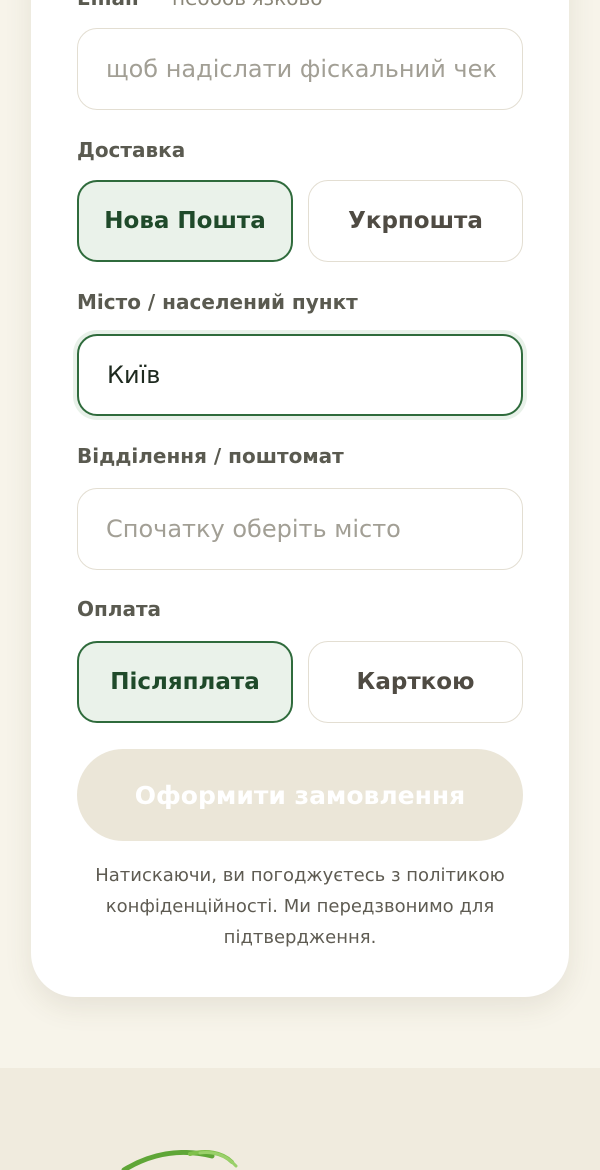 This screenshot has width=600, height=1170. Describe the element at coordinates (300, 1119) in the screenshot. I see `footer` at that location.